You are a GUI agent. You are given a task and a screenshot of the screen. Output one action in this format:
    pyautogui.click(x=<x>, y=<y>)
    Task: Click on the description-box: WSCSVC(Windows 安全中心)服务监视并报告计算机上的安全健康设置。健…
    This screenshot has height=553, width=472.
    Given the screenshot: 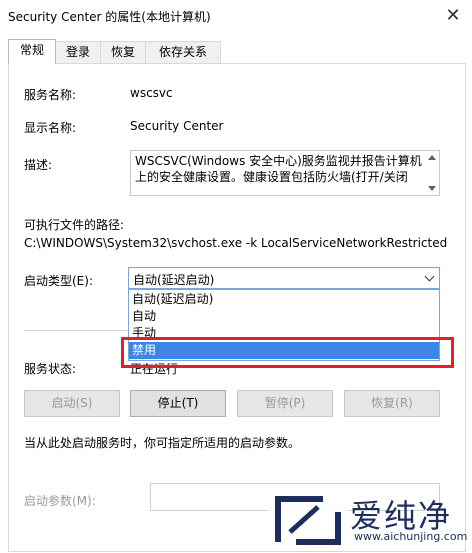 What is the action you would take?
    pyautogui.click(x=285, y=173)
    